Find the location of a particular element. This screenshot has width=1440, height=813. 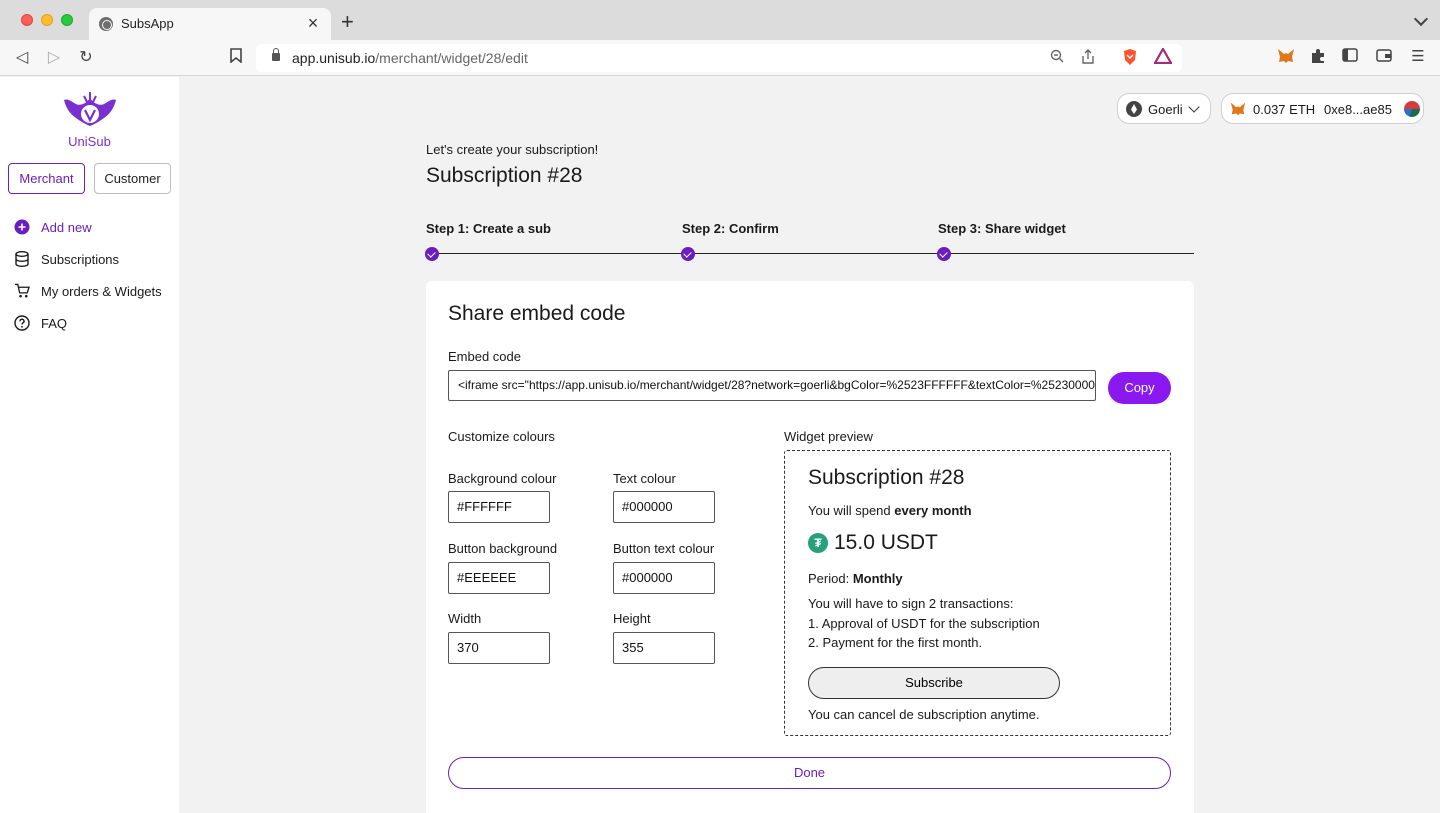

help-circle-icon is located at coordinates (22, 323).